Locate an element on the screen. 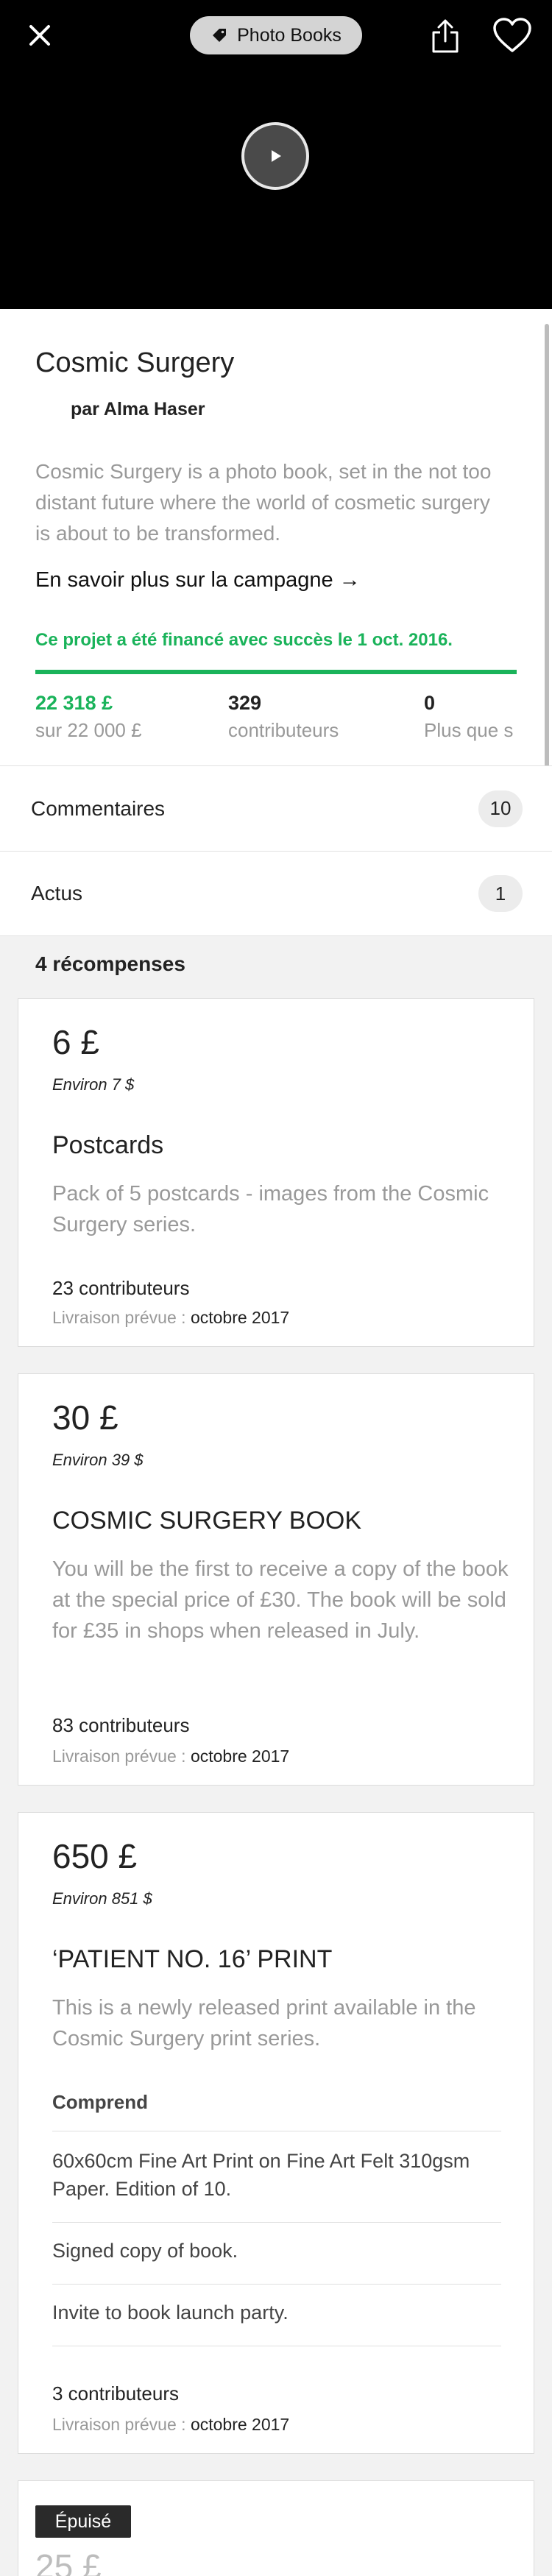  includes-heading: Comprend is located at coordinates (100, 2102).